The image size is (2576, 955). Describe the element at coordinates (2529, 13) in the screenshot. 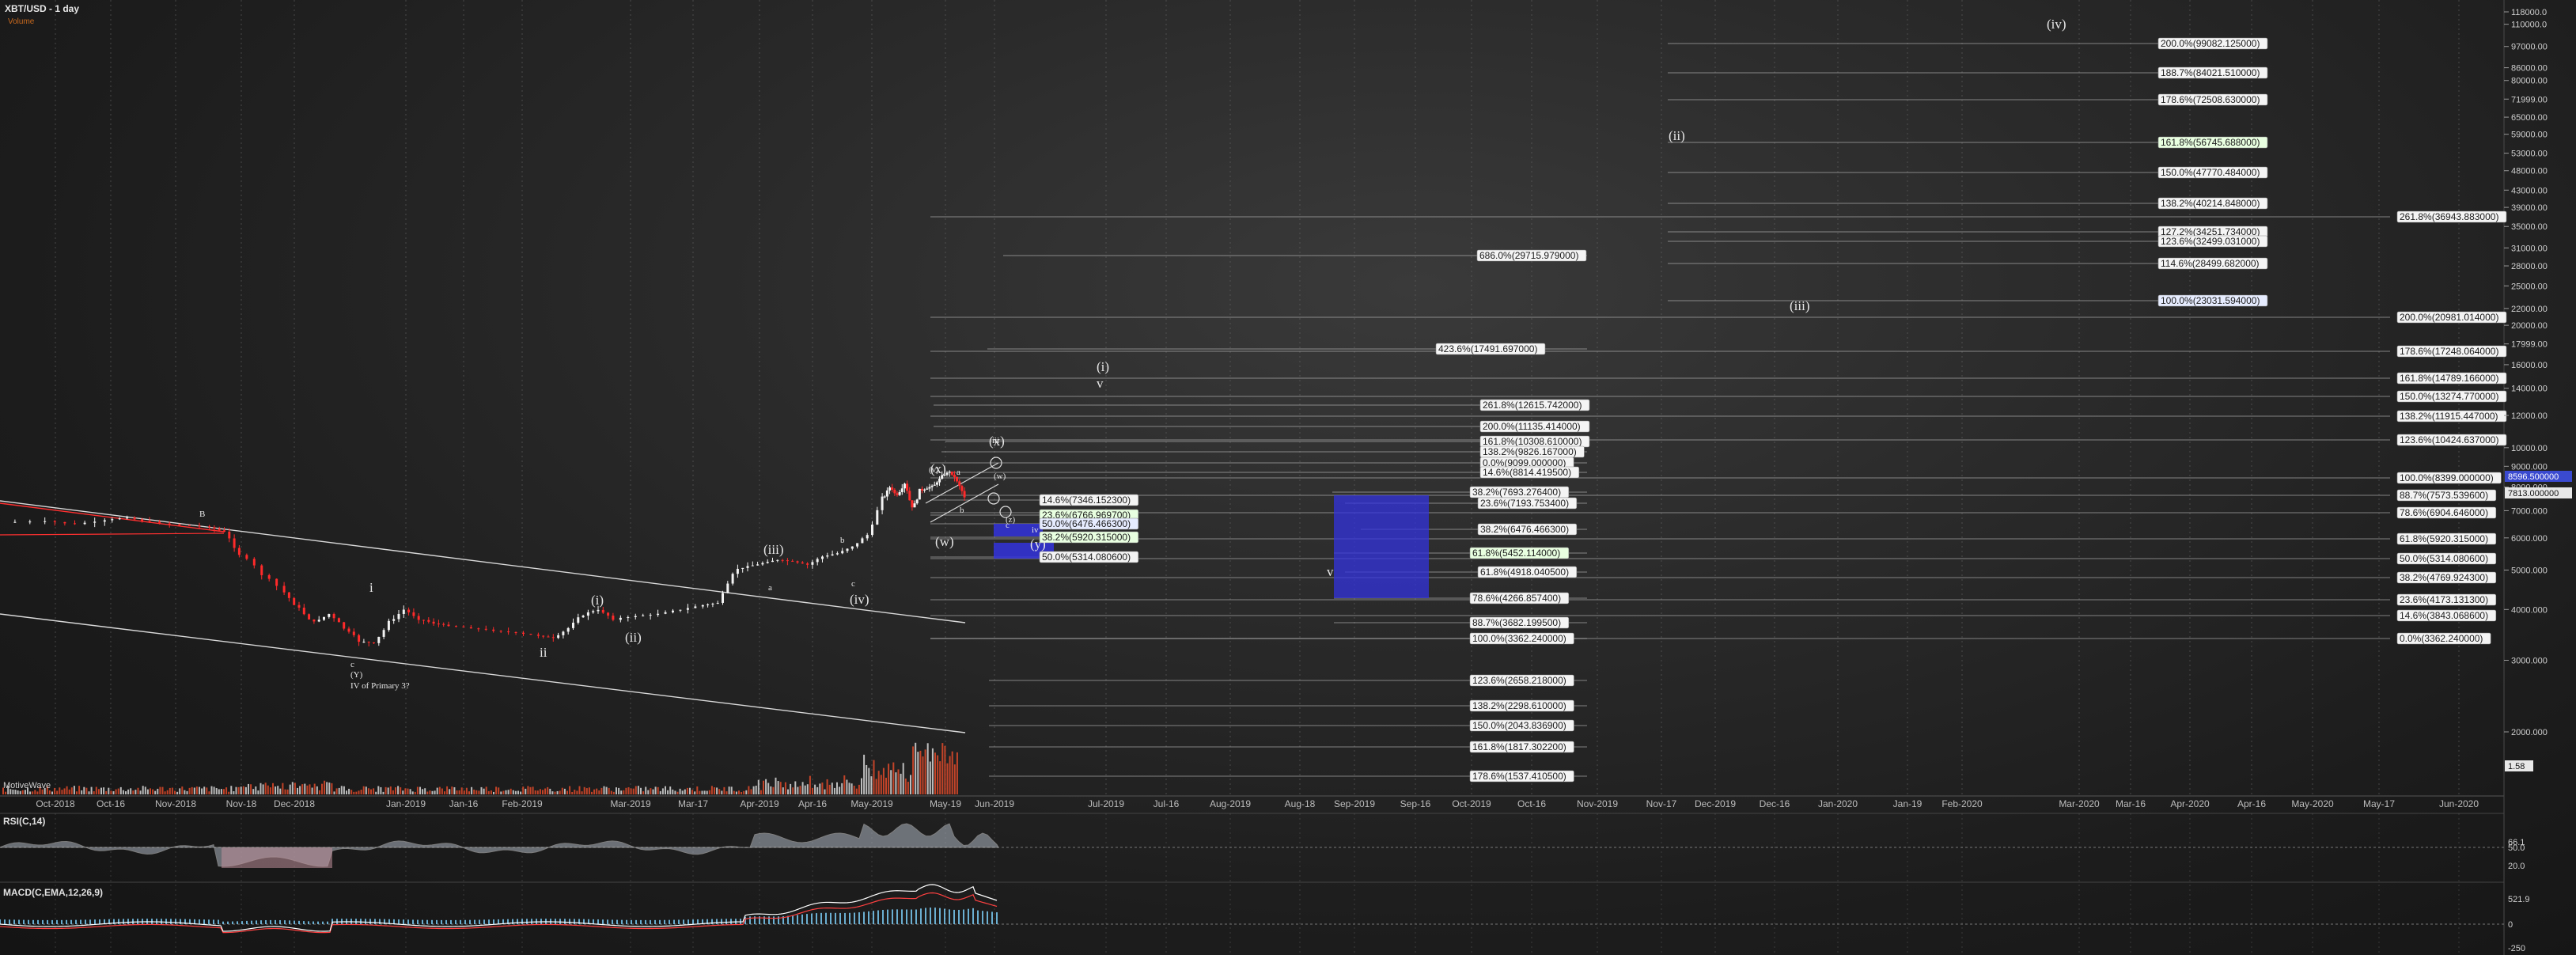

I see `price-axis-label: 118000.0` at that location.